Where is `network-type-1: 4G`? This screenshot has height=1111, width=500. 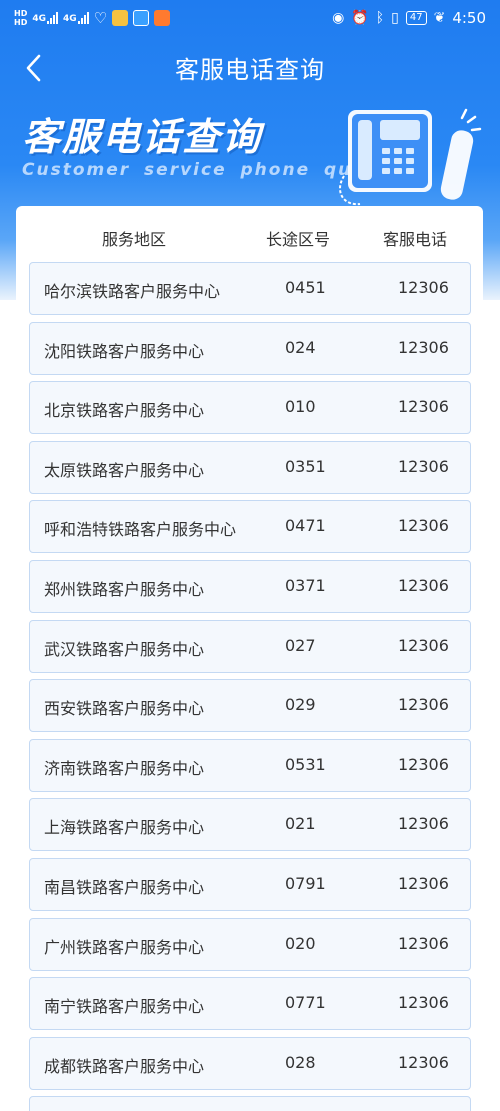 network-type-1: 4G is located at coordinates (39, 19).